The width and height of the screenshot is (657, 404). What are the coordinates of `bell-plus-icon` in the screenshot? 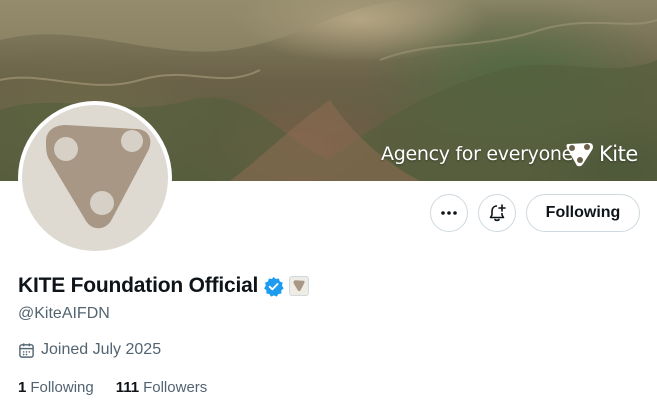 It's located at (497, 213).